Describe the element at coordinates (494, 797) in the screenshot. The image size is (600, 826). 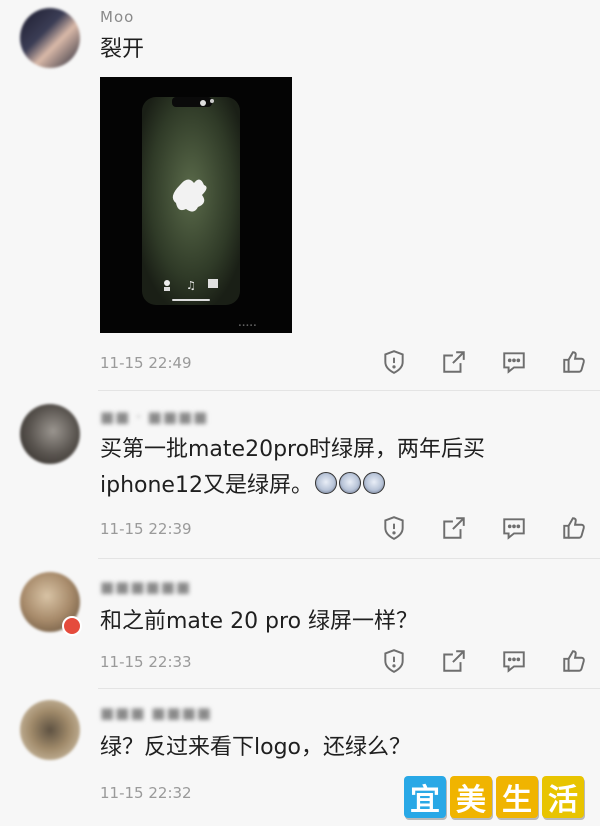
I see `watermark: 宜 美 生 活` at that location.